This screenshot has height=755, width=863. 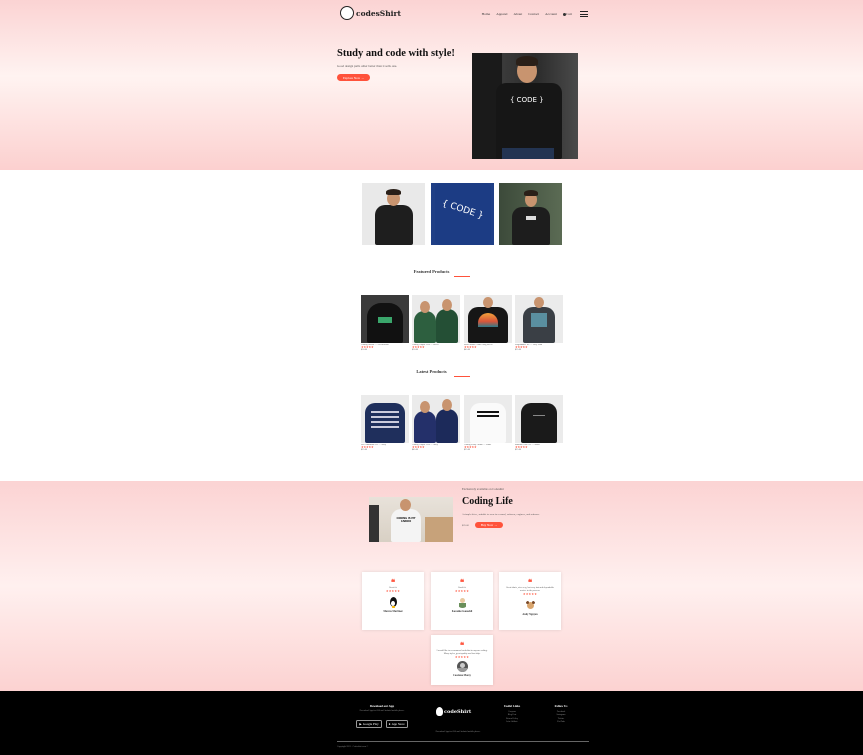 I want to click on offer-title: Coding Life, so click(x=487, y=501).